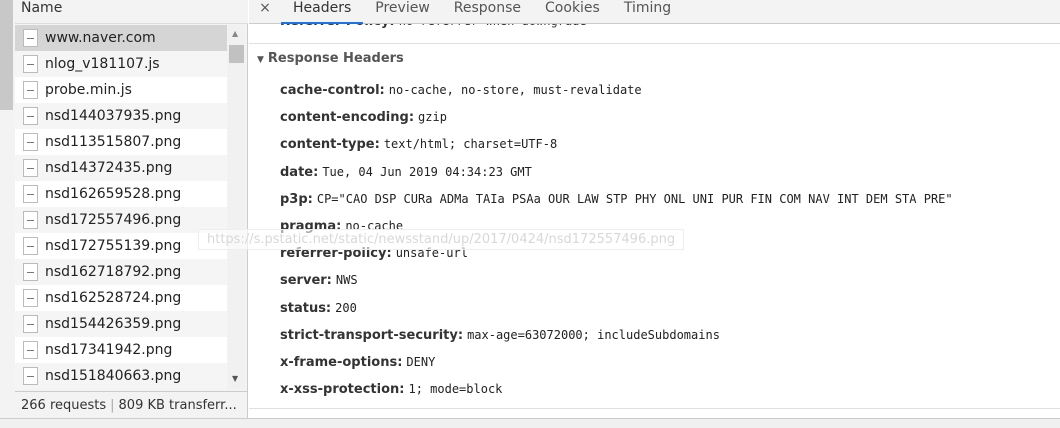  I want to click on request-row: nsd14372435.png, so click(121, 168).